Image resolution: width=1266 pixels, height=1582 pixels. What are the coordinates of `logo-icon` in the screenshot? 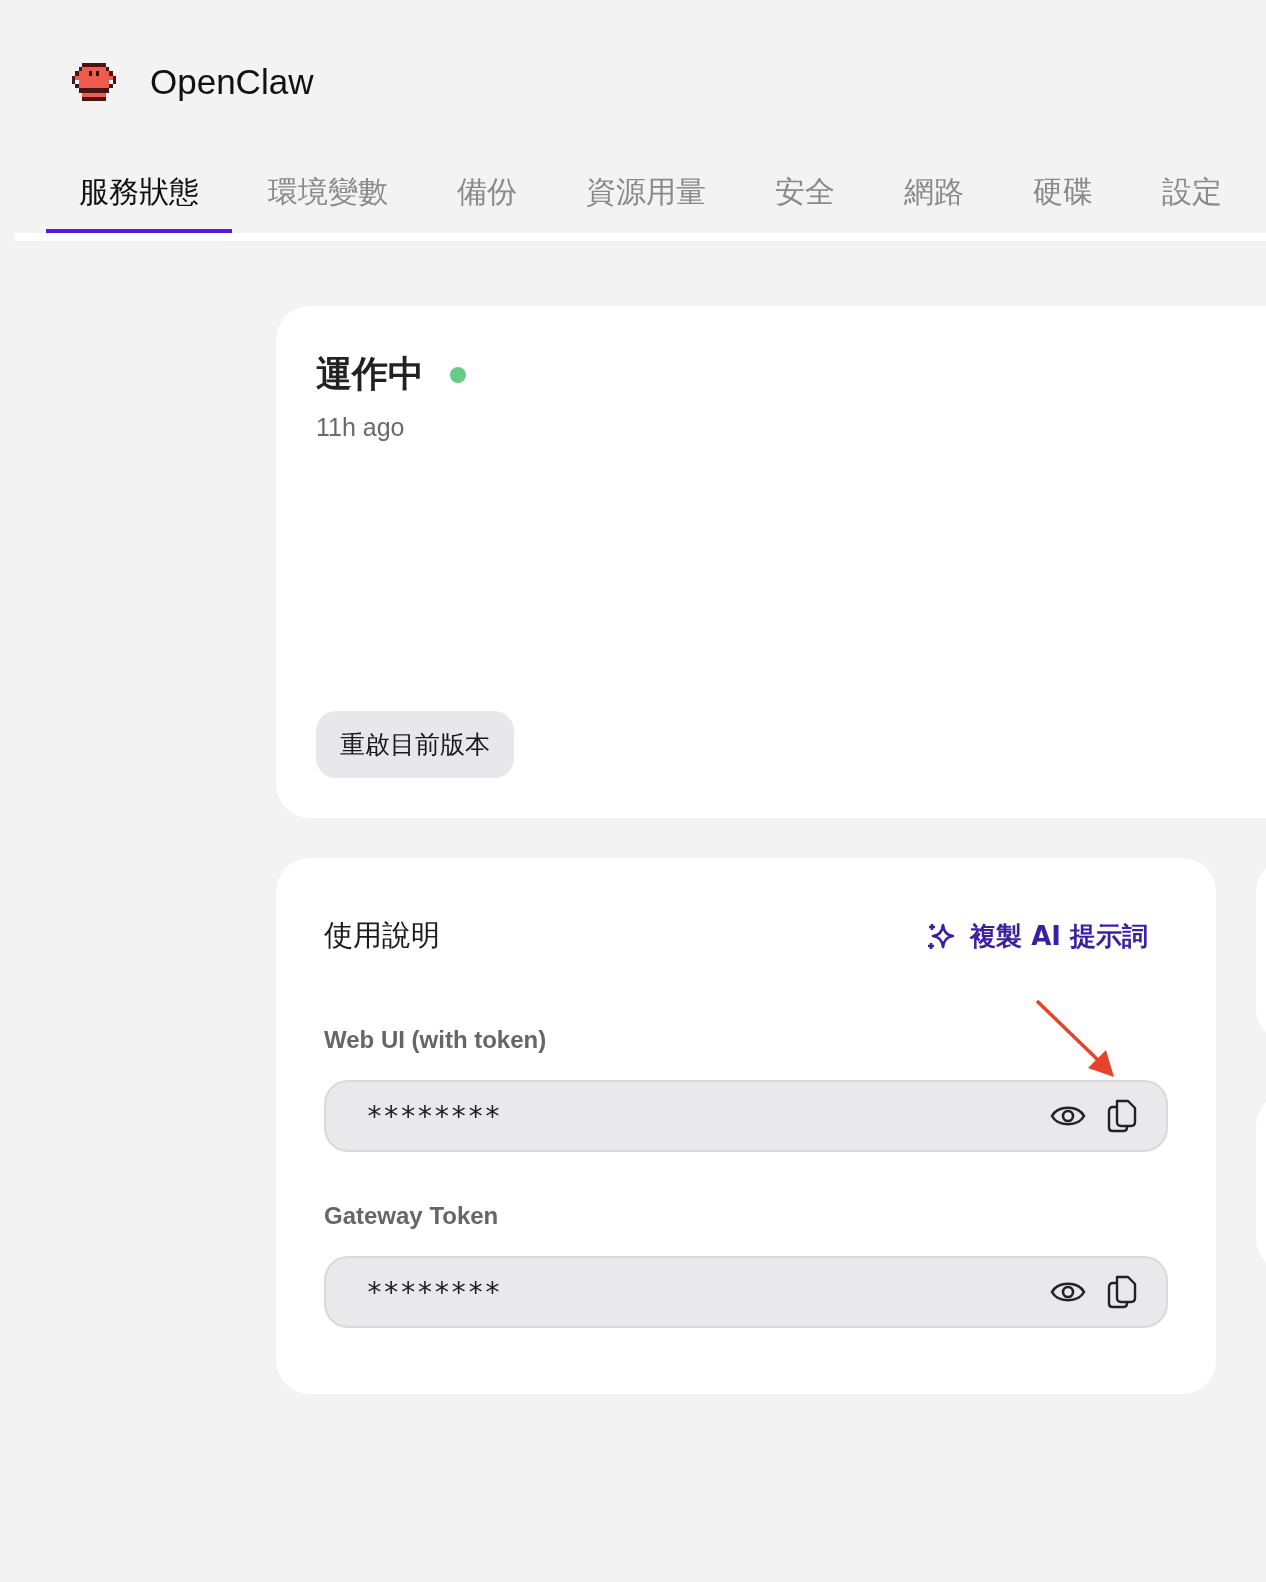 It's located at (94, 82).